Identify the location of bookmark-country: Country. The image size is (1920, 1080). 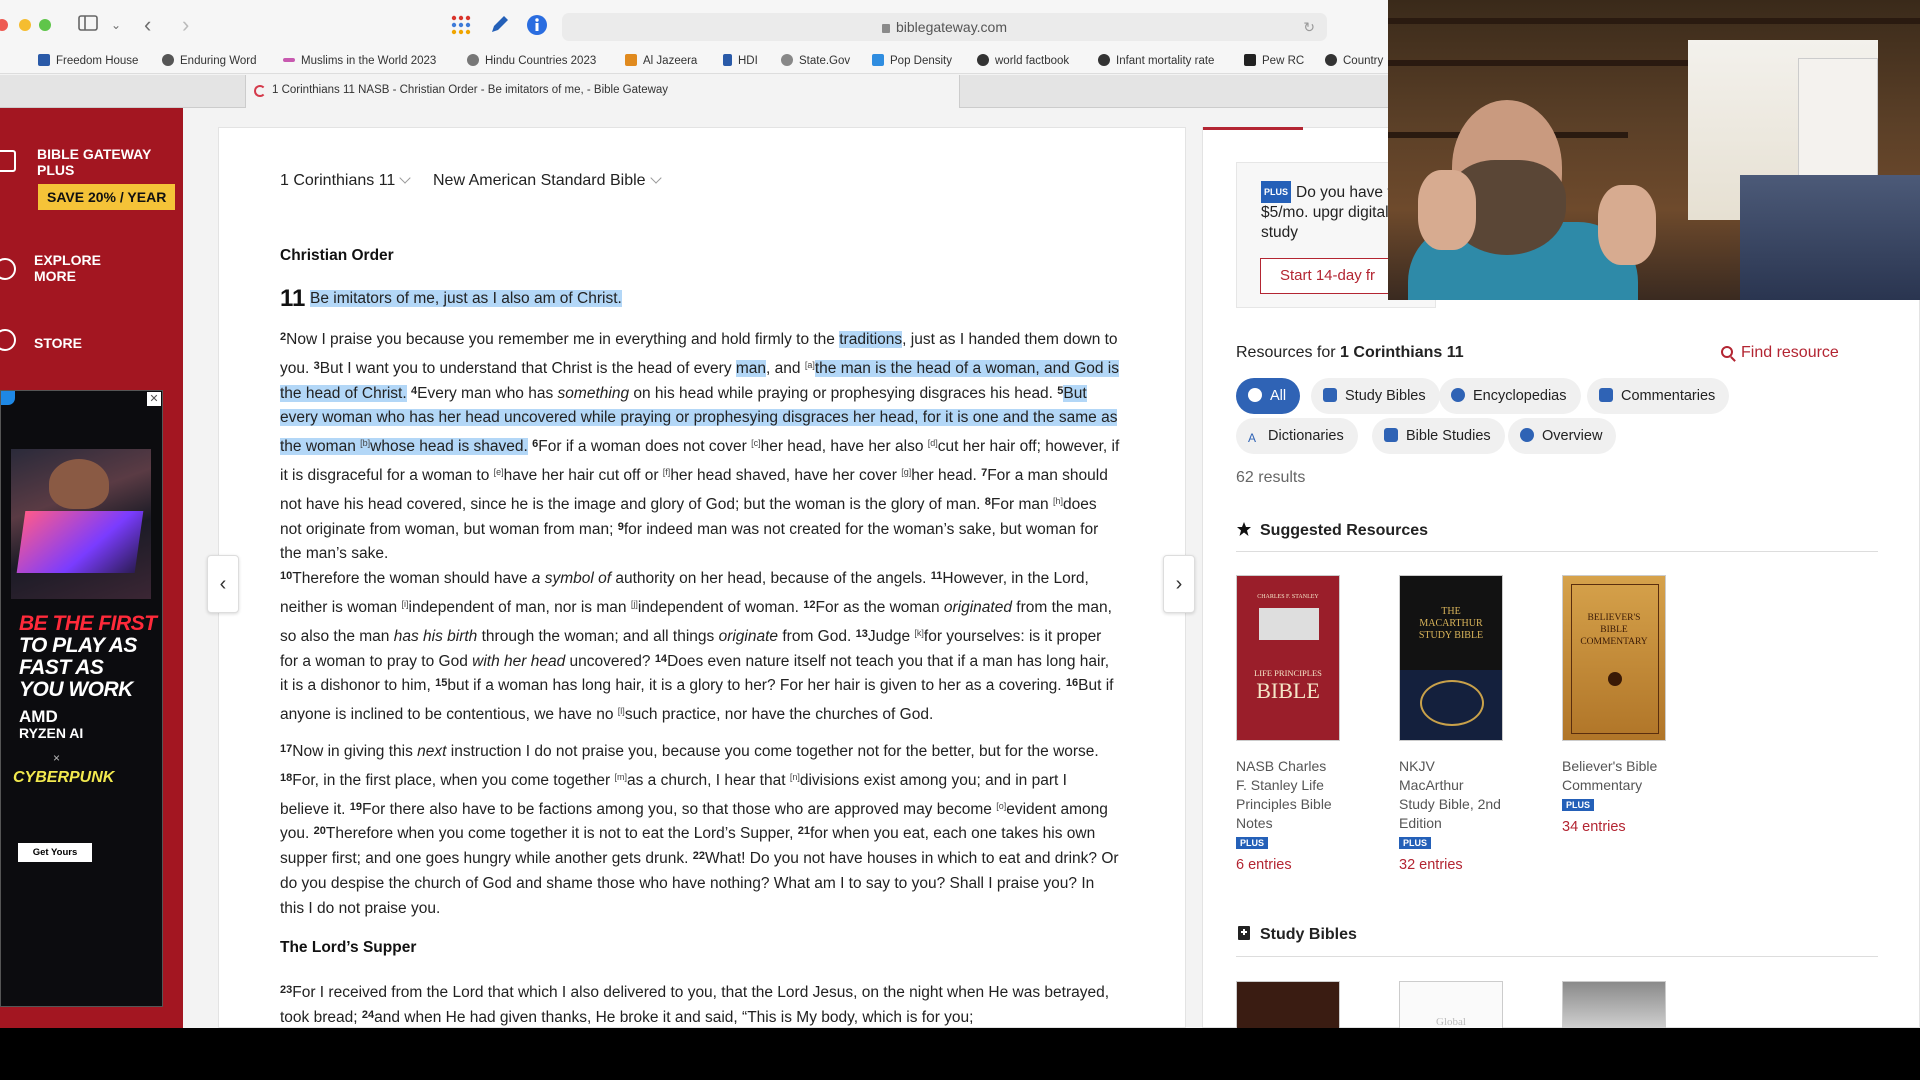
(1354, 61).